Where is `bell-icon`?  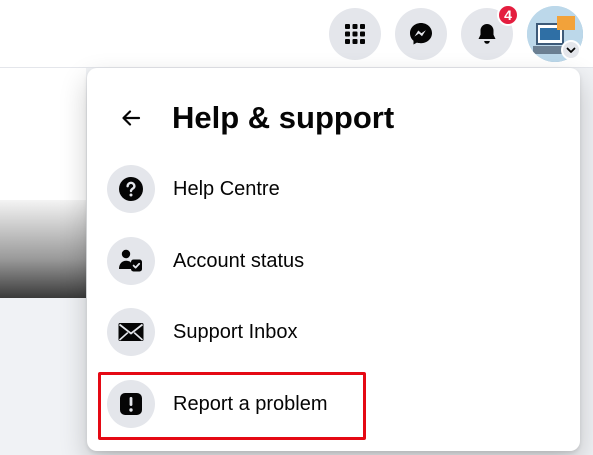 bell-icon is located at coordinates (487, 34).